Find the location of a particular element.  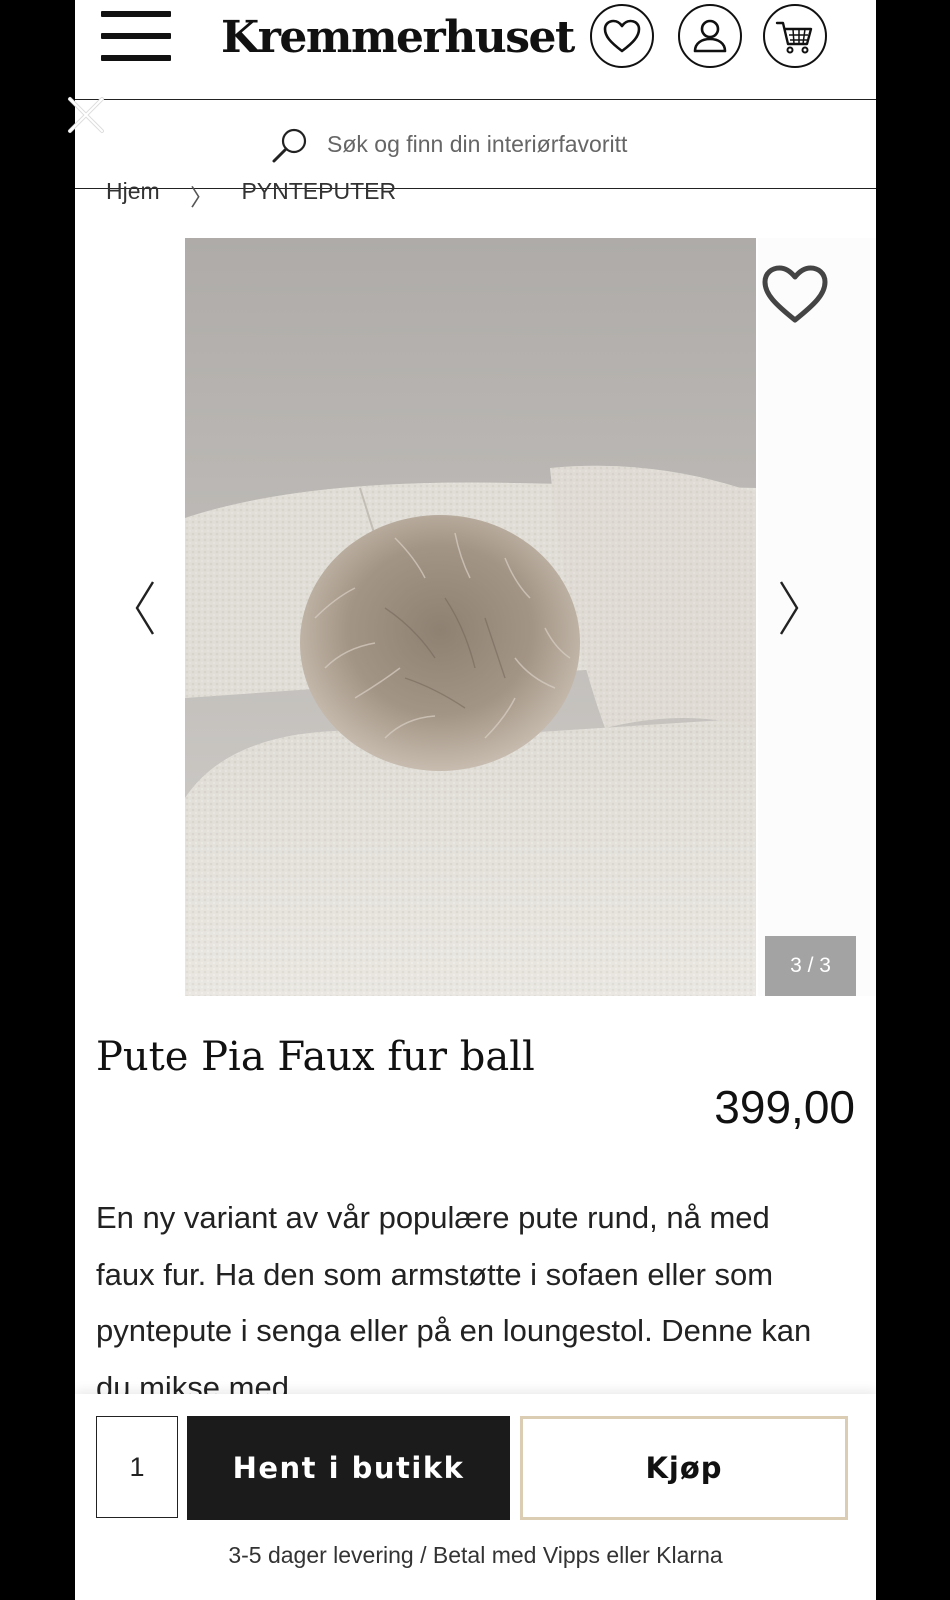

image-counter: 3 / 3 is located at coordinates (810, 966).